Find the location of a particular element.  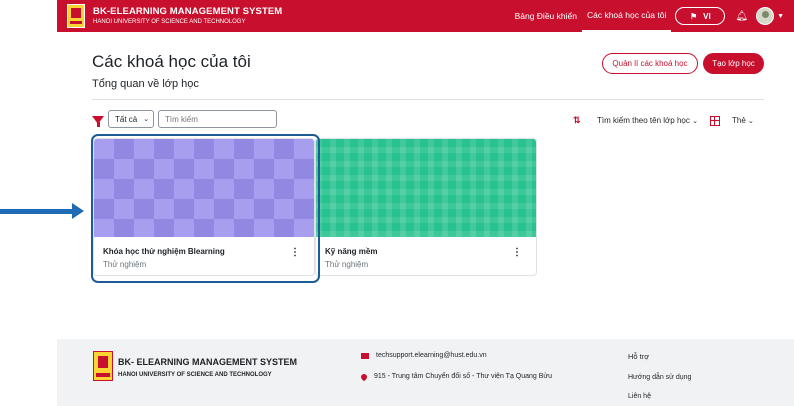

language-button: ⚑ VI is located at coordinates (700, 16).